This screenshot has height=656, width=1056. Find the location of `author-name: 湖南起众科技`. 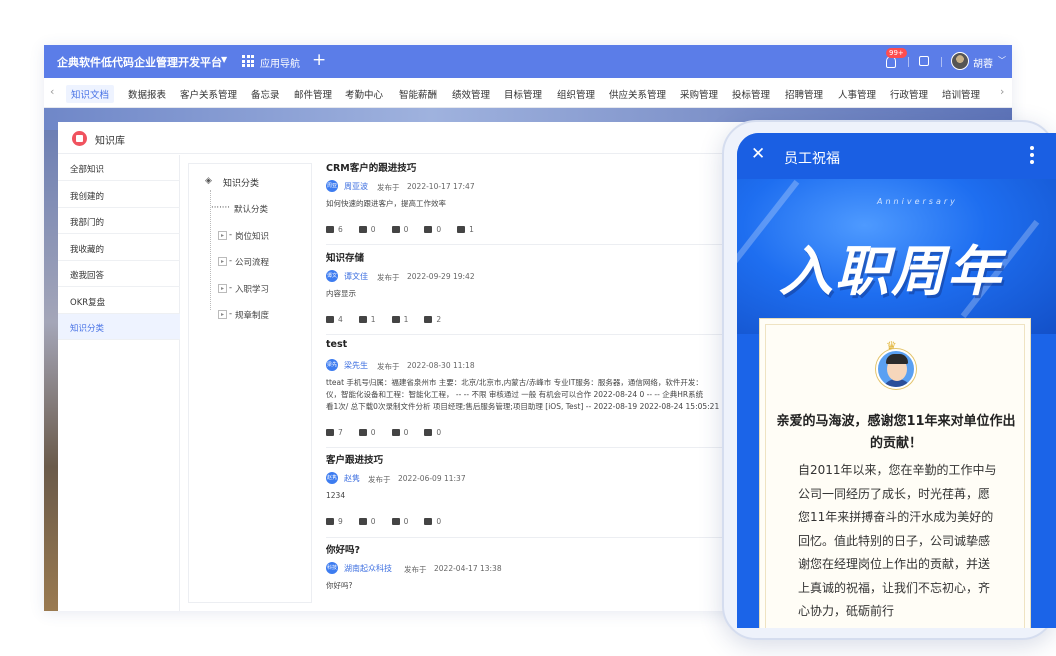

author-name: 湖南起众科技 is located at coordinates (368, 568).